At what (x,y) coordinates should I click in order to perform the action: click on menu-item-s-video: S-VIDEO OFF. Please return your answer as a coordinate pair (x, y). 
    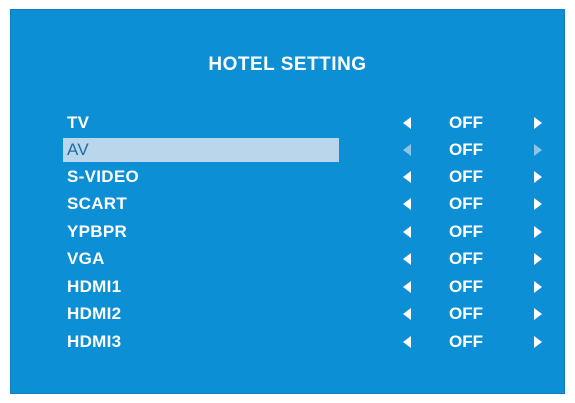
    Looking at the image, I should click on (291, 177).